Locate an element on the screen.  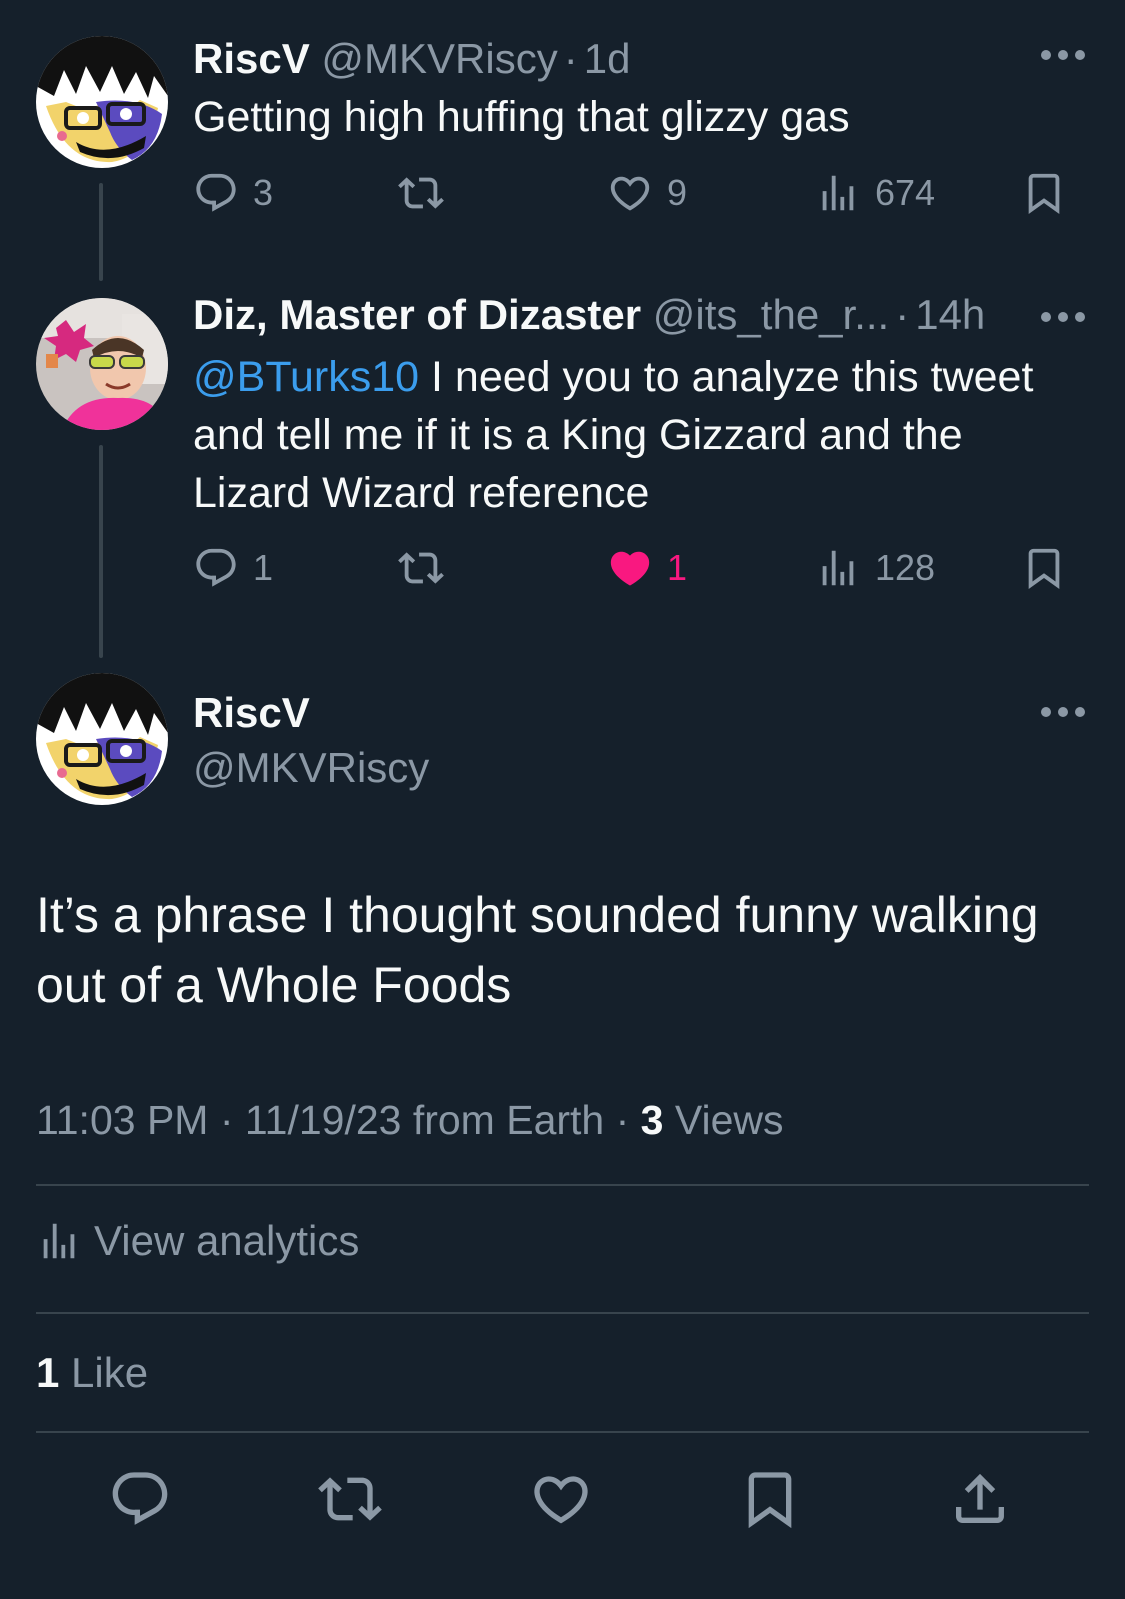
likes-summary: 1 Like is located at coordinates (92, 1373).